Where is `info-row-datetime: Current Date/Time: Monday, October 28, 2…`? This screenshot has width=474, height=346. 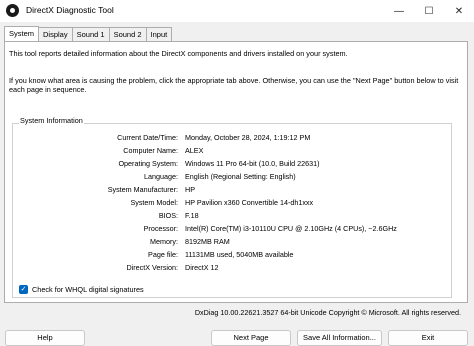
info-row-datetime: Current Date/Time: Monday, October 28, 2… is located at coordinates (235, 138).